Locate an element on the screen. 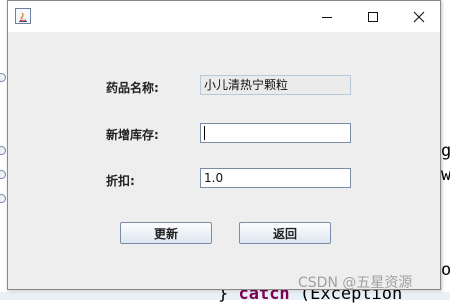  maximize-icon is located at coordinates (373, 16).